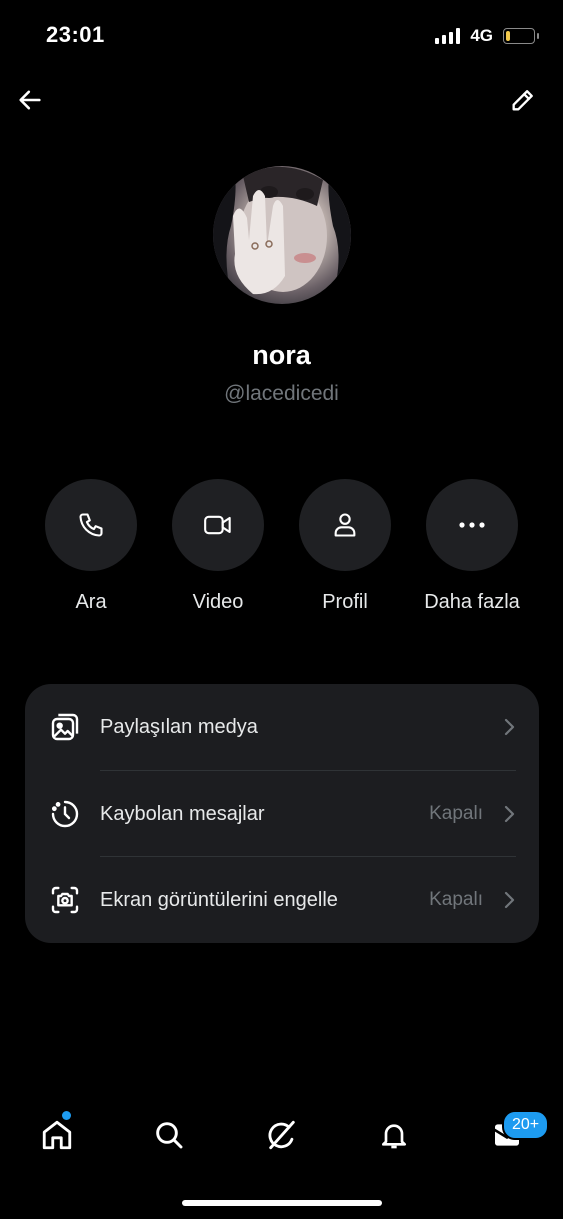 This screenshot has width=563, height=1219. Describe the element at coordinates (521, 36) in the screenshot. I see `battery-icon` at that location.